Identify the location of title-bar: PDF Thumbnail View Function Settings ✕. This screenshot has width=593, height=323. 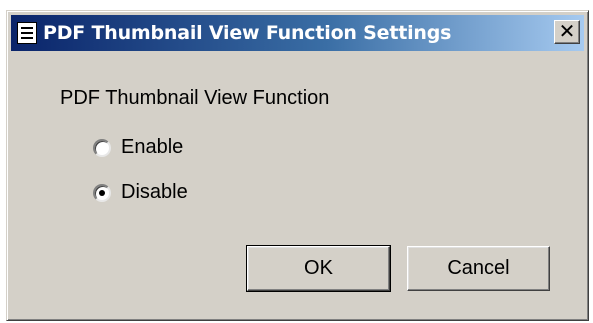
(297, 33).